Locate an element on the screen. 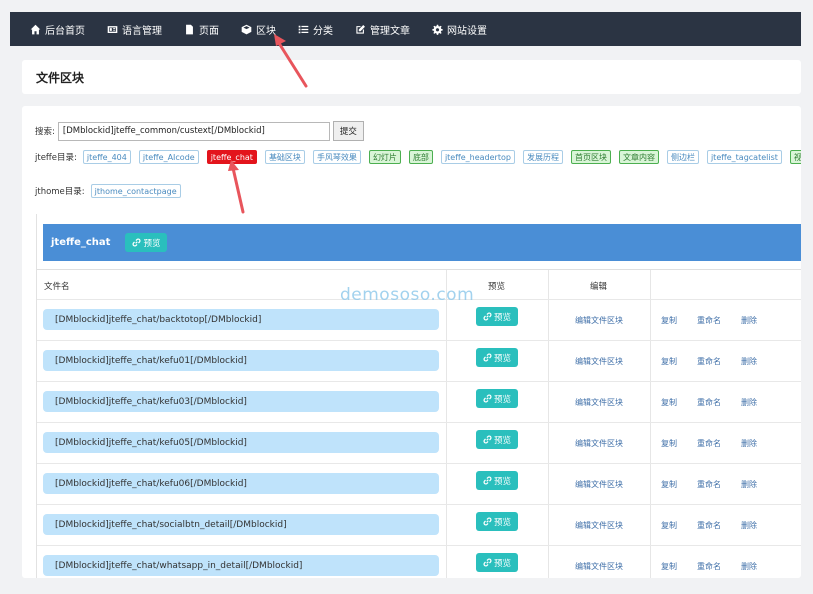  nav-block: 区块 is located at coordinates (258, 29).